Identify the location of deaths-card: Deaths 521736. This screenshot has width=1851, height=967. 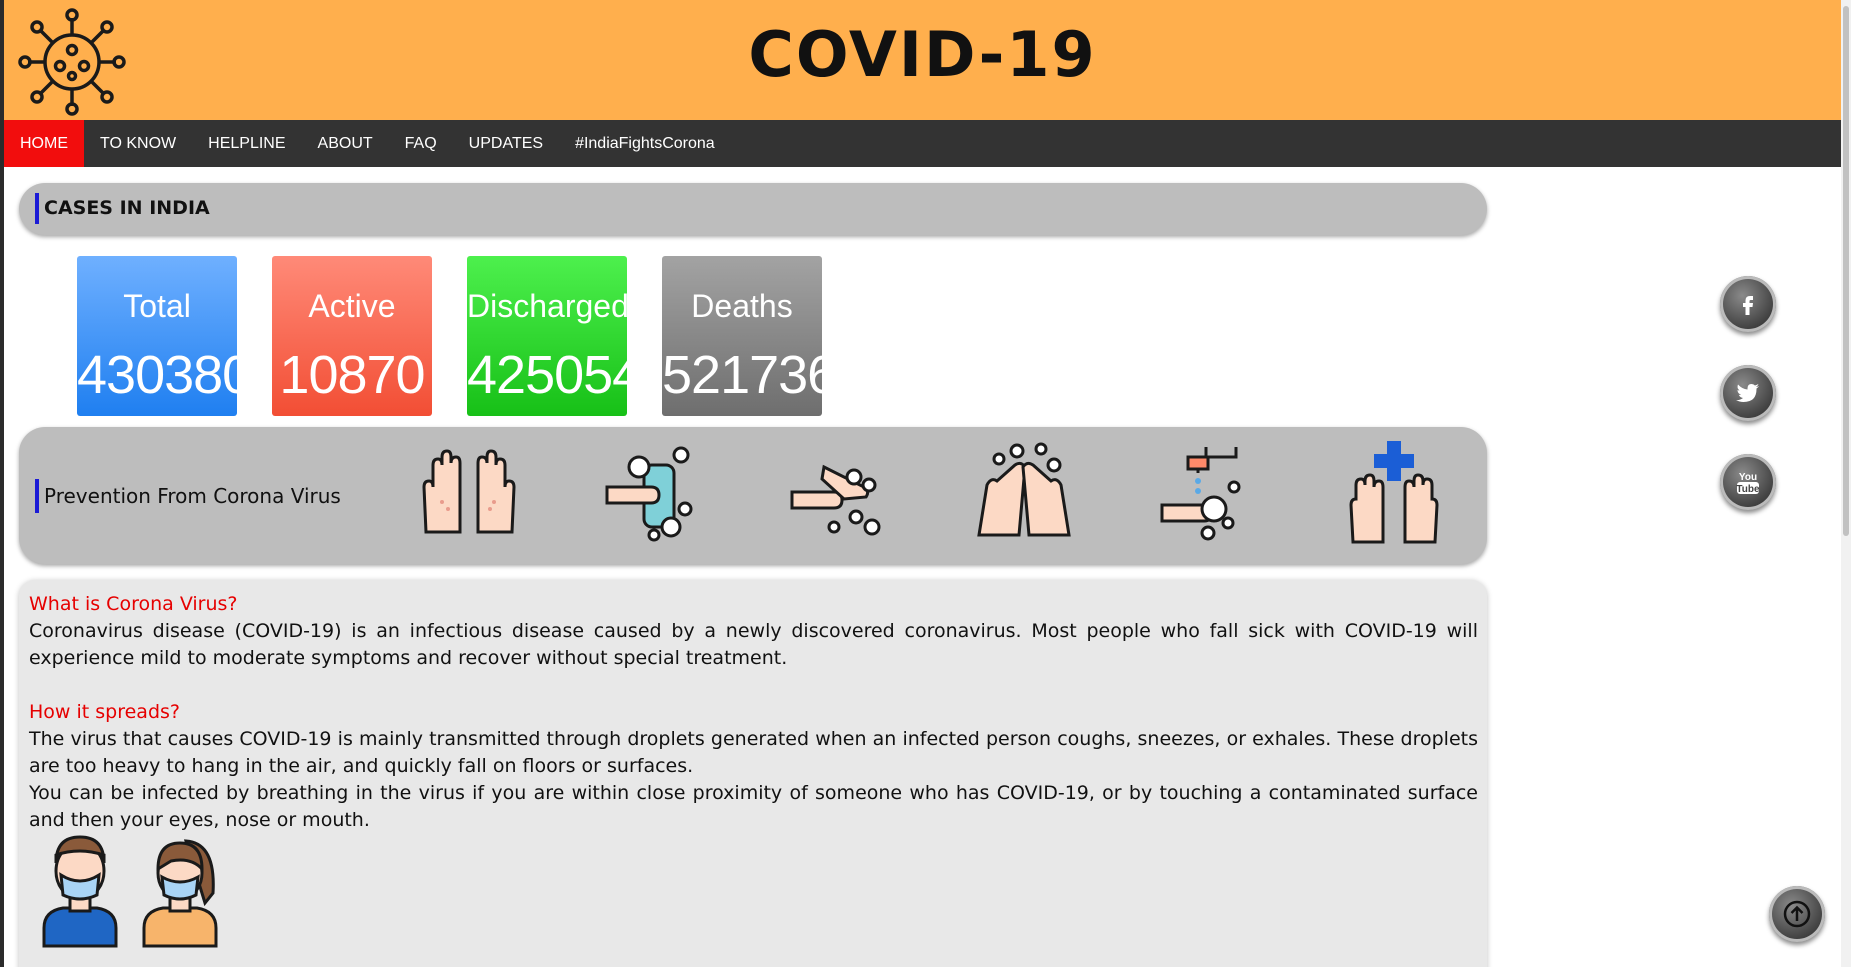
(742, 336).